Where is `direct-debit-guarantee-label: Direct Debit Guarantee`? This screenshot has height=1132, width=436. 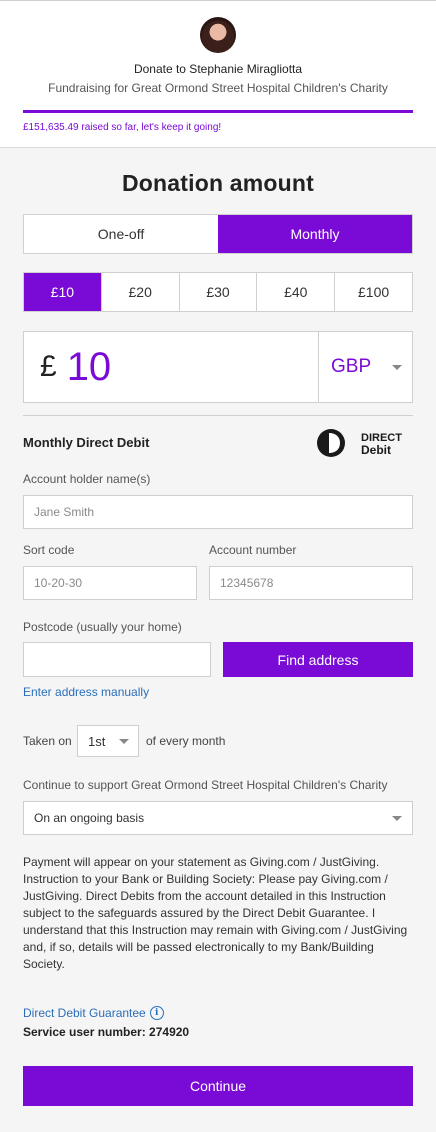
direct-debit-guarantee-label: Direct Debit Guarantee is located at coordinates (84, 1013).